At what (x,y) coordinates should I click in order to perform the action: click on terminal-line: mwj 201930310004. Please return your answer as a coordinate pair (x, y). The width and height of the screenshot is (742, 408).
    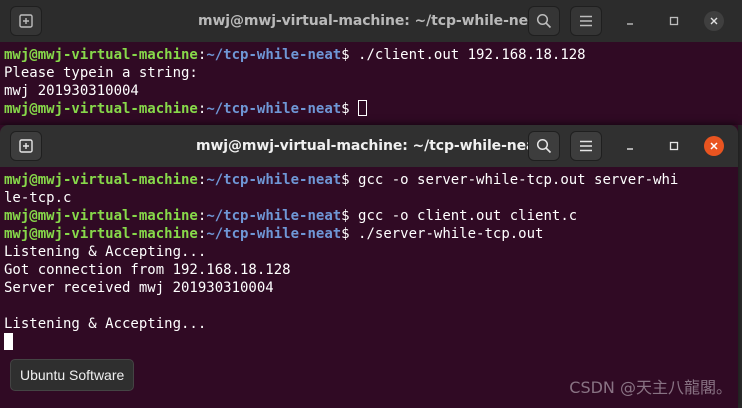
    Looking at the image, I should click on (373, 91).